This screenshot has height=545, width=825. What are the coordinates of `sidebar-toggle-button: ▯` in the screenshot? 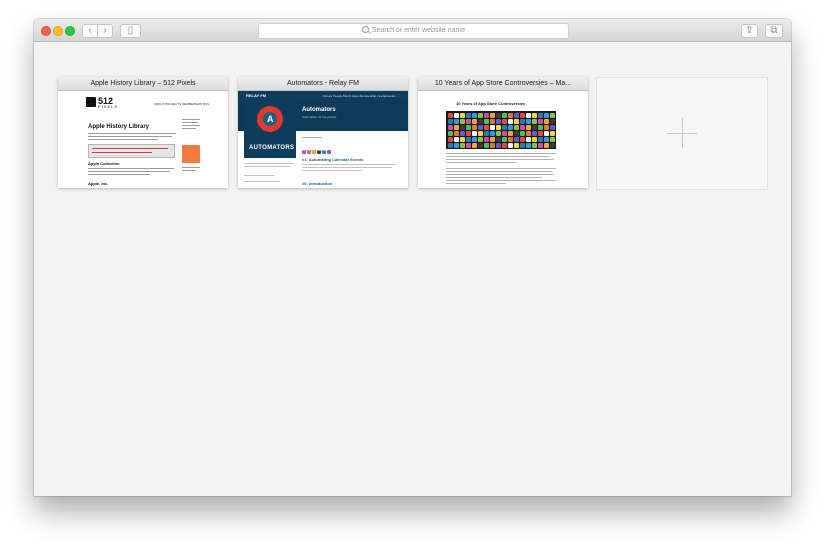 It's located at (130, 31).